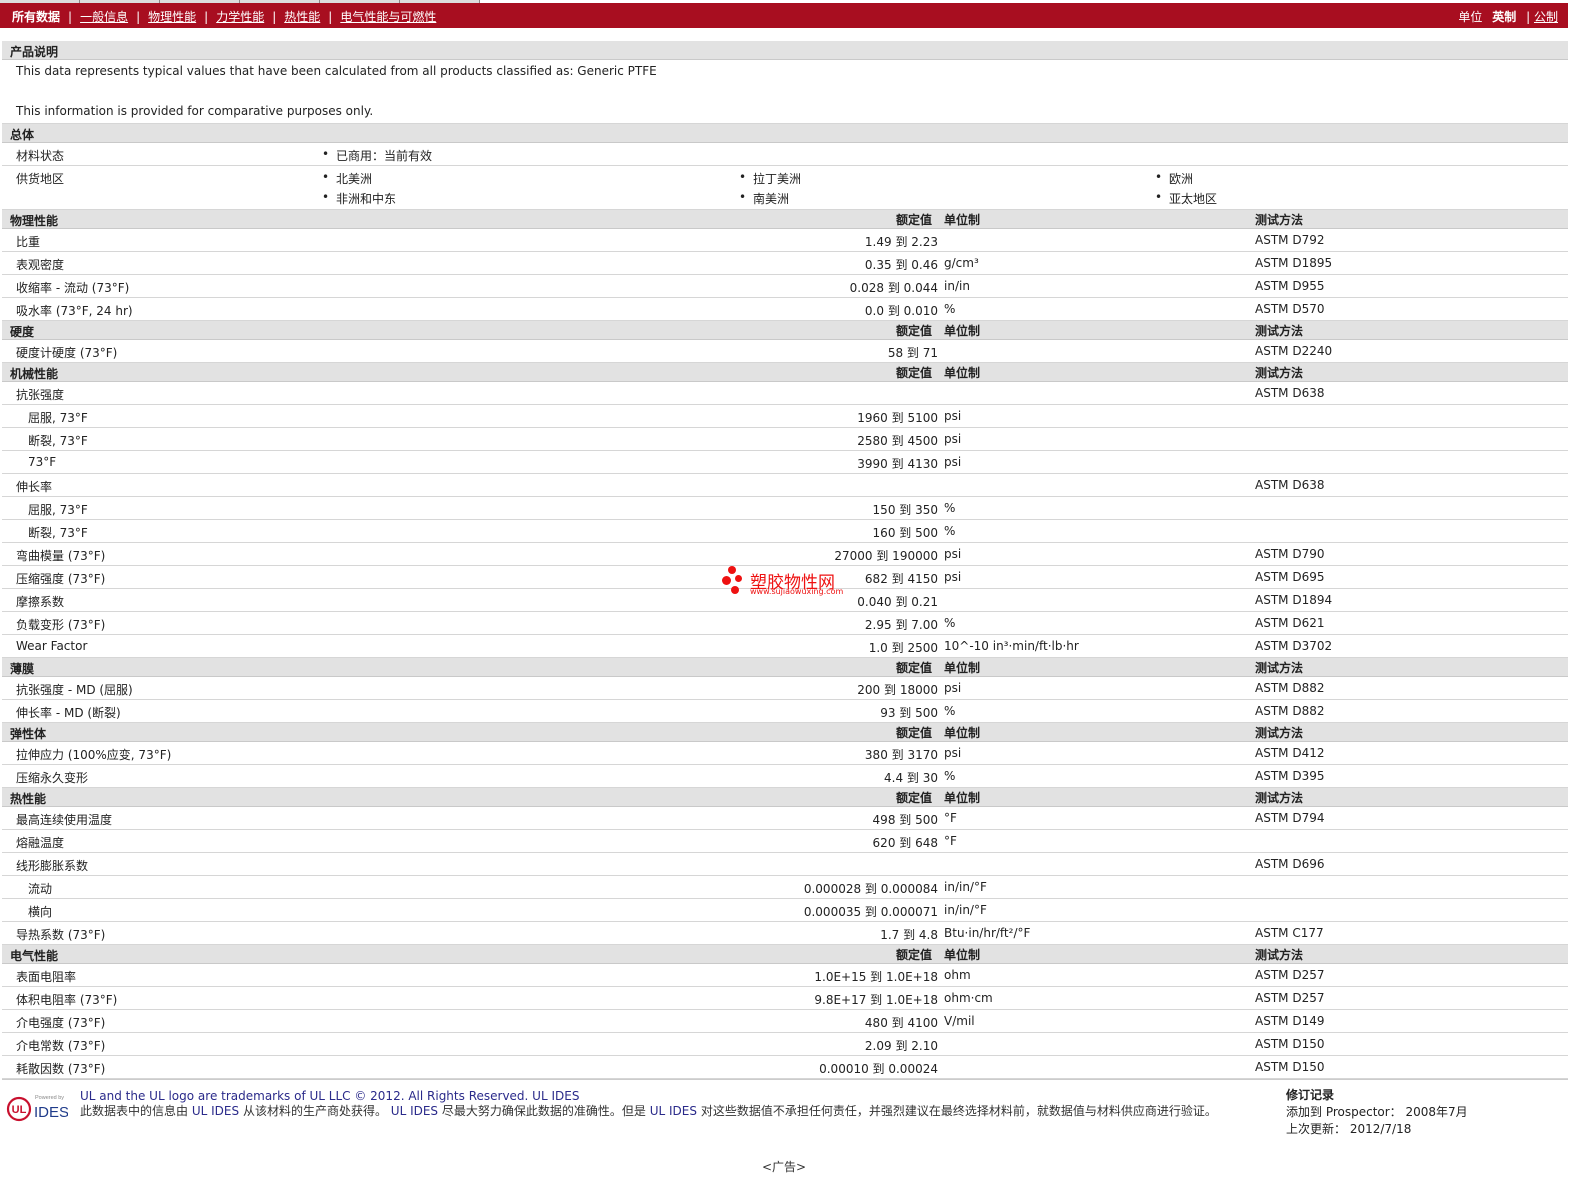 This screenshot has height=1178, width=1583. I want to click on status-value: 已商用：当前有效, so click(377, 155).